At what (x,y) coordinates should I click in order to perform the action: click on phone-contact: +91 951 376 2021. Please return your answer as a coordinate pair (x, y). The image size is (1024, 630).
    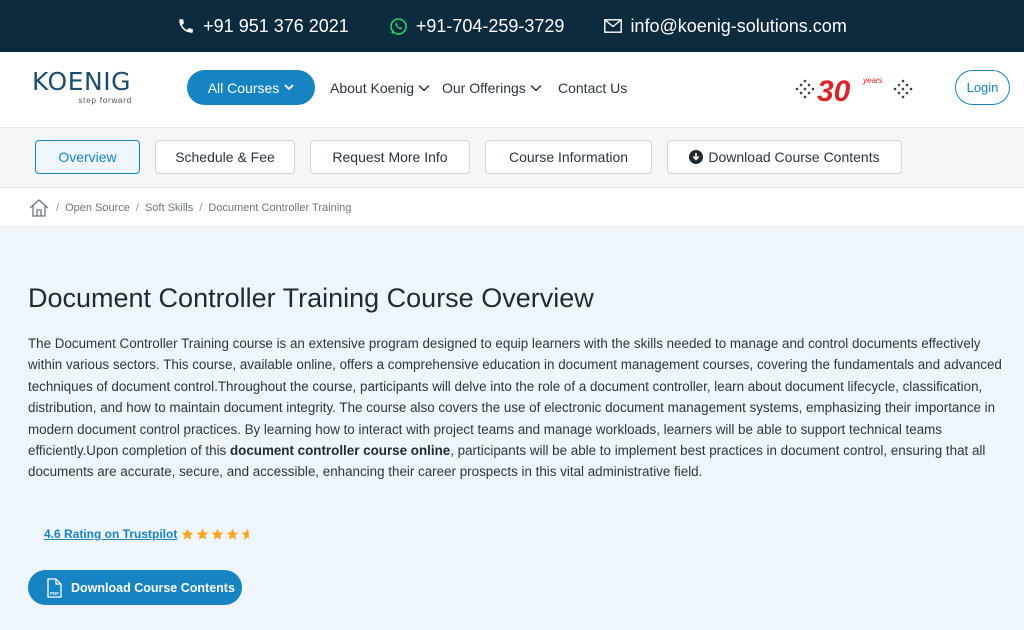
    Looking at the image, I should click on (263, 26).